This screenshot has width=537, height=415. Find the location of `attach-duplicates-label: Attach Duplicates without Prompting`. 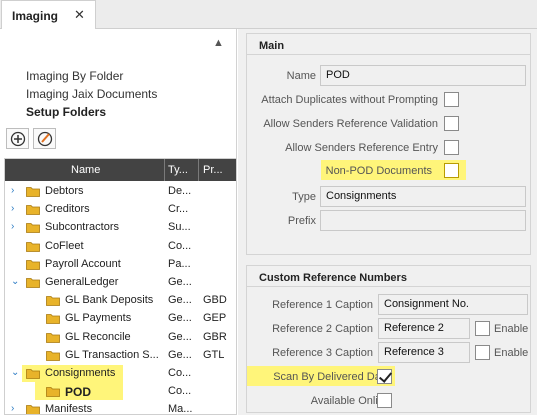

attach-duplicates-label: Attach Duplicates without Prompting is located at coordinates (349, 100).